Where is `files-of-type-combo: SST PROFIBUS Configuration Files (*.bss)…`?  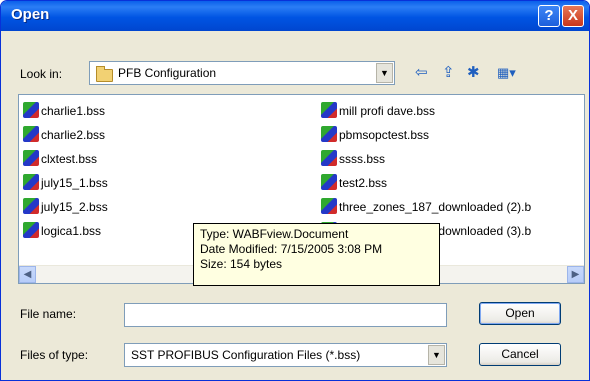 files-of-type-combo: SST PROFIBUS Configuration Files (*.bss)… is located at coordinates (285, 355).